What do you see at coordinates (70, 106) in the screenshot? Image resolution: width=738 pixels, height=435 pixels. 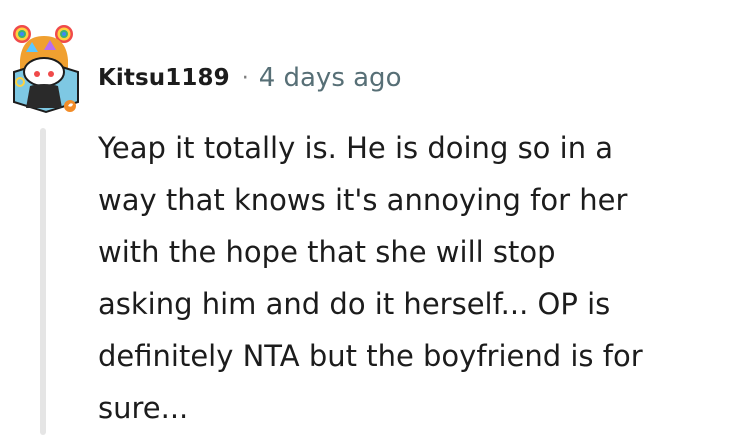 I see `leaf-badge-icon` at bounding box center [70, 106].